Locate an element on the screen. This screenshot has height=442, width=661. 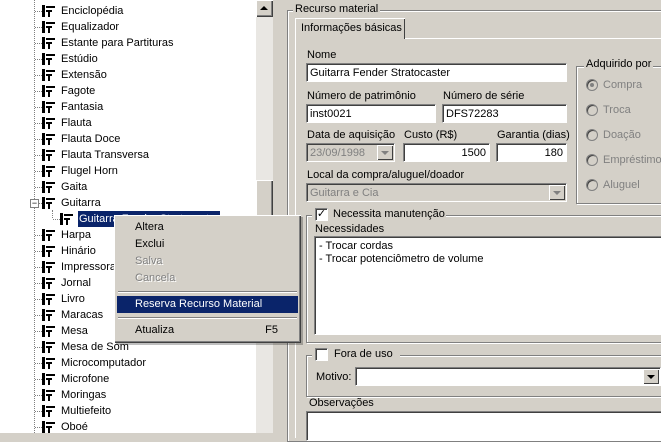
tree-item: Multiefeito is located at coordinates (129, 411).